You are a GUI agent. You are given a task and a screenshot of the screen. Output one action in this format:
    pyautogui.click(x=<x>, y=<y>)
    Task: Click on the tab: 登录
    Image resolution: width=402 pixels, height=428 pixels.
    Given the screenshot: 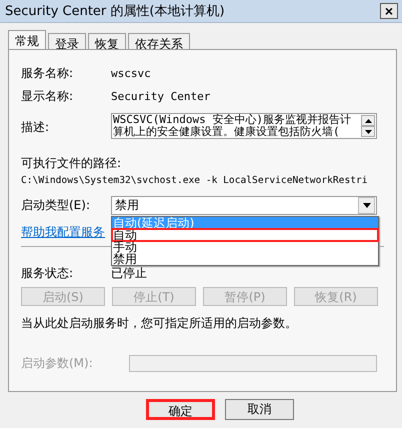 What is the action you would take?
    pyautogui.click(x=67, y=41)
    